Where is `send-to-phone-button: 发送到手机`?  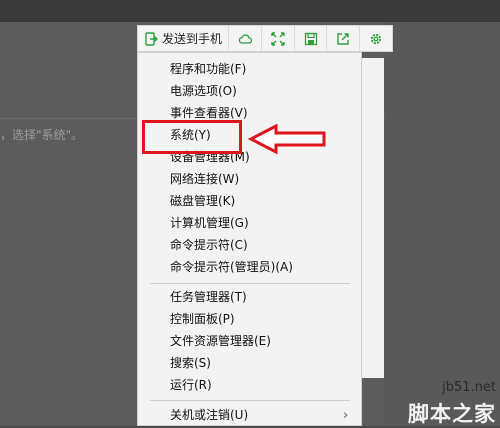 send-to-phone-button: 发送到手机 is located at coordinates (184, 38).